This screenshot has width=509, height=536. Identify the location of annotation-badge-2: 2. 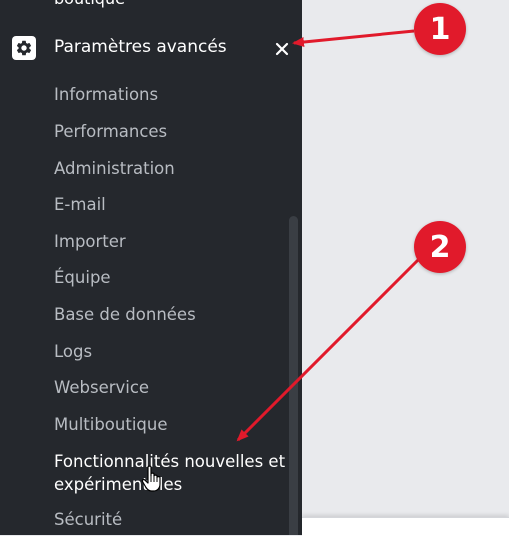
(440, 247).